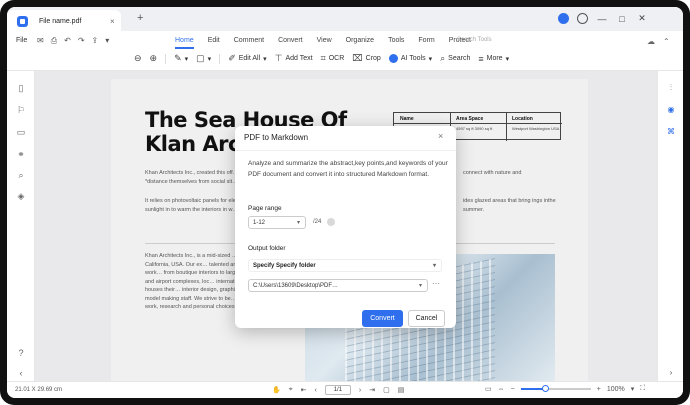 The image size is (690, 405). Describe the element at coordinates (267, 248) in the screenshot. I see `output-folder-label: Output folder` at that location.